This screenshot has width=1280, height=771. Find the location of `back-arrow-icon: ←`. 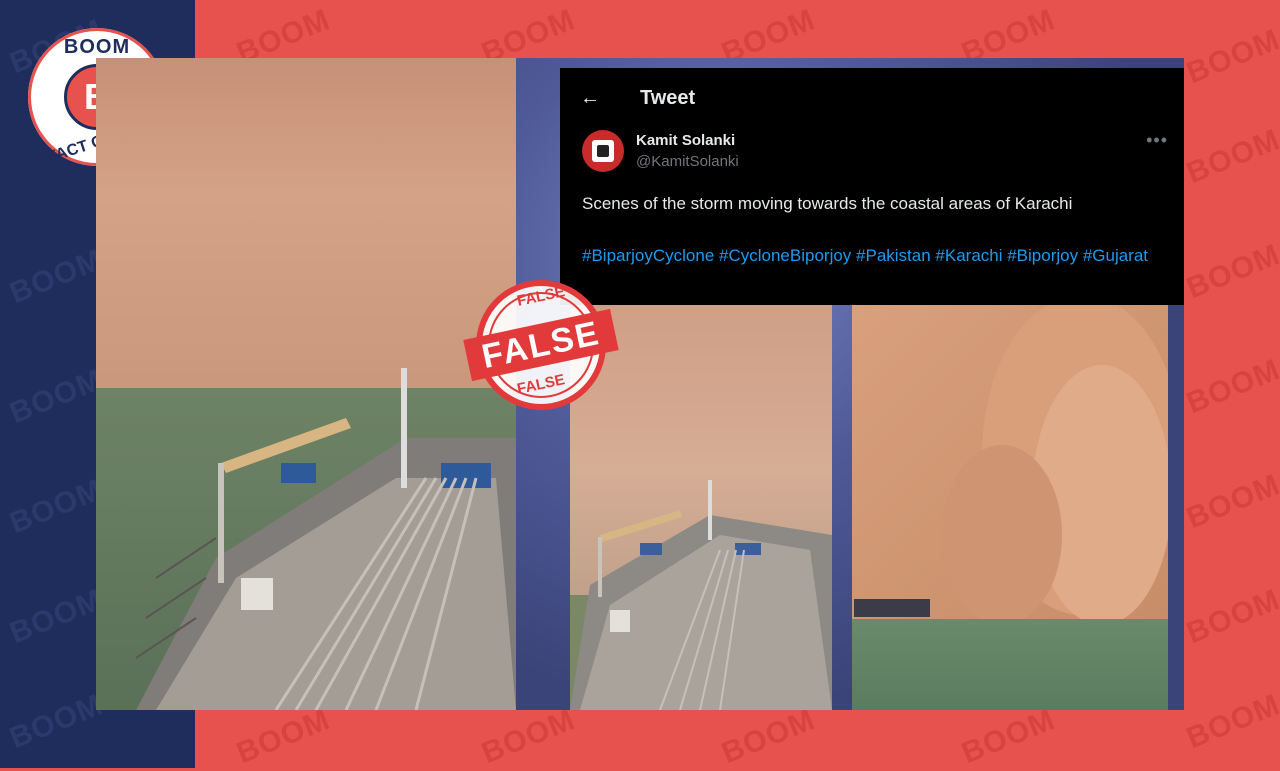

back-arrow-icon: ← is located at coordinates (610, 98).